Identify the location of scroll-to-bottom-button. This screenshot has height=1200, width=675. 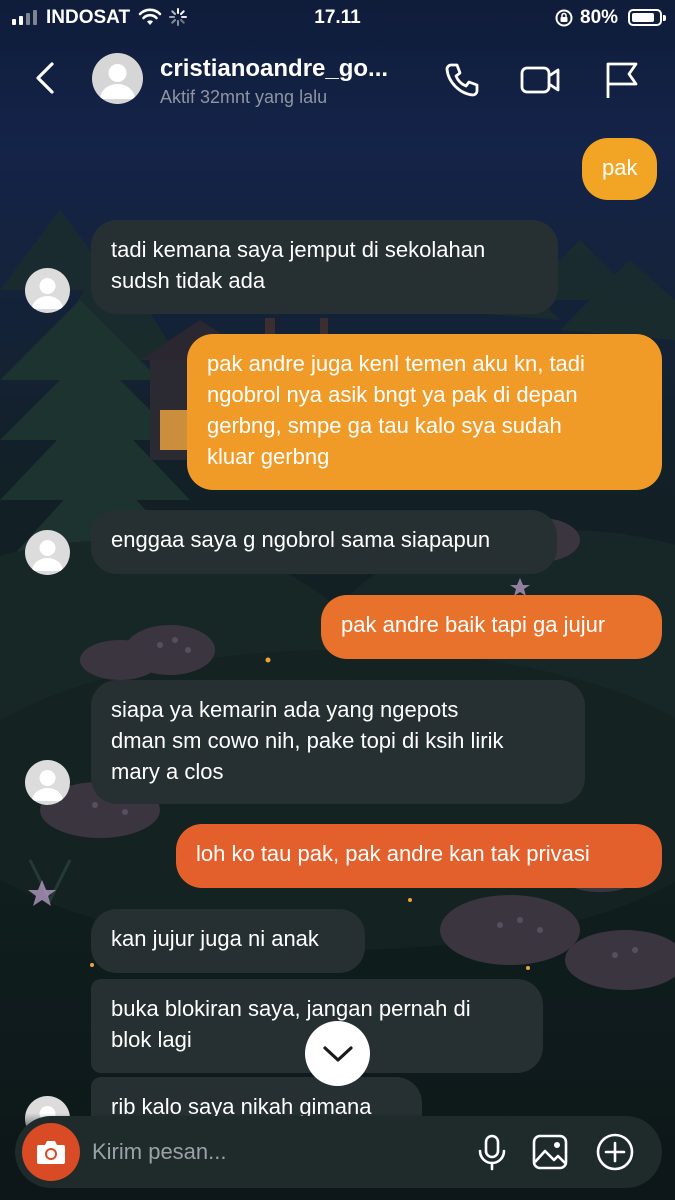
(337, 1053).